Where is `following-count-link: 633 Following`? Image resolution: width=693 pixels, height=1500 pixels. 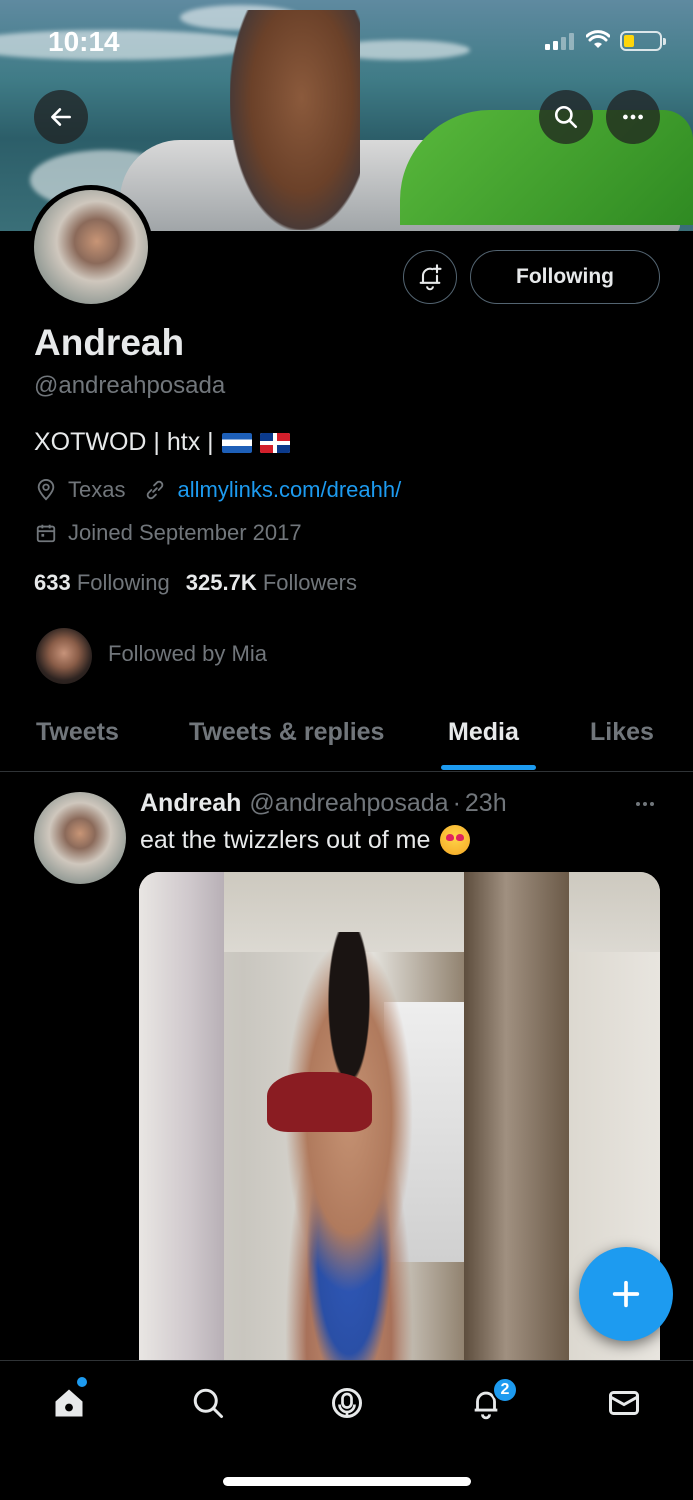 following-count-link: 633 Following is located at coordinates (102, 583).